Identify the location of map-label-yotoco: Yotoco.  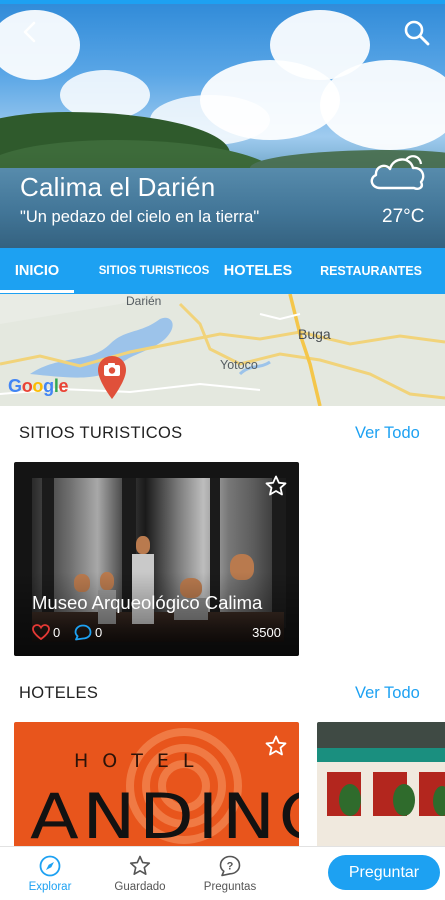
(239, 365).